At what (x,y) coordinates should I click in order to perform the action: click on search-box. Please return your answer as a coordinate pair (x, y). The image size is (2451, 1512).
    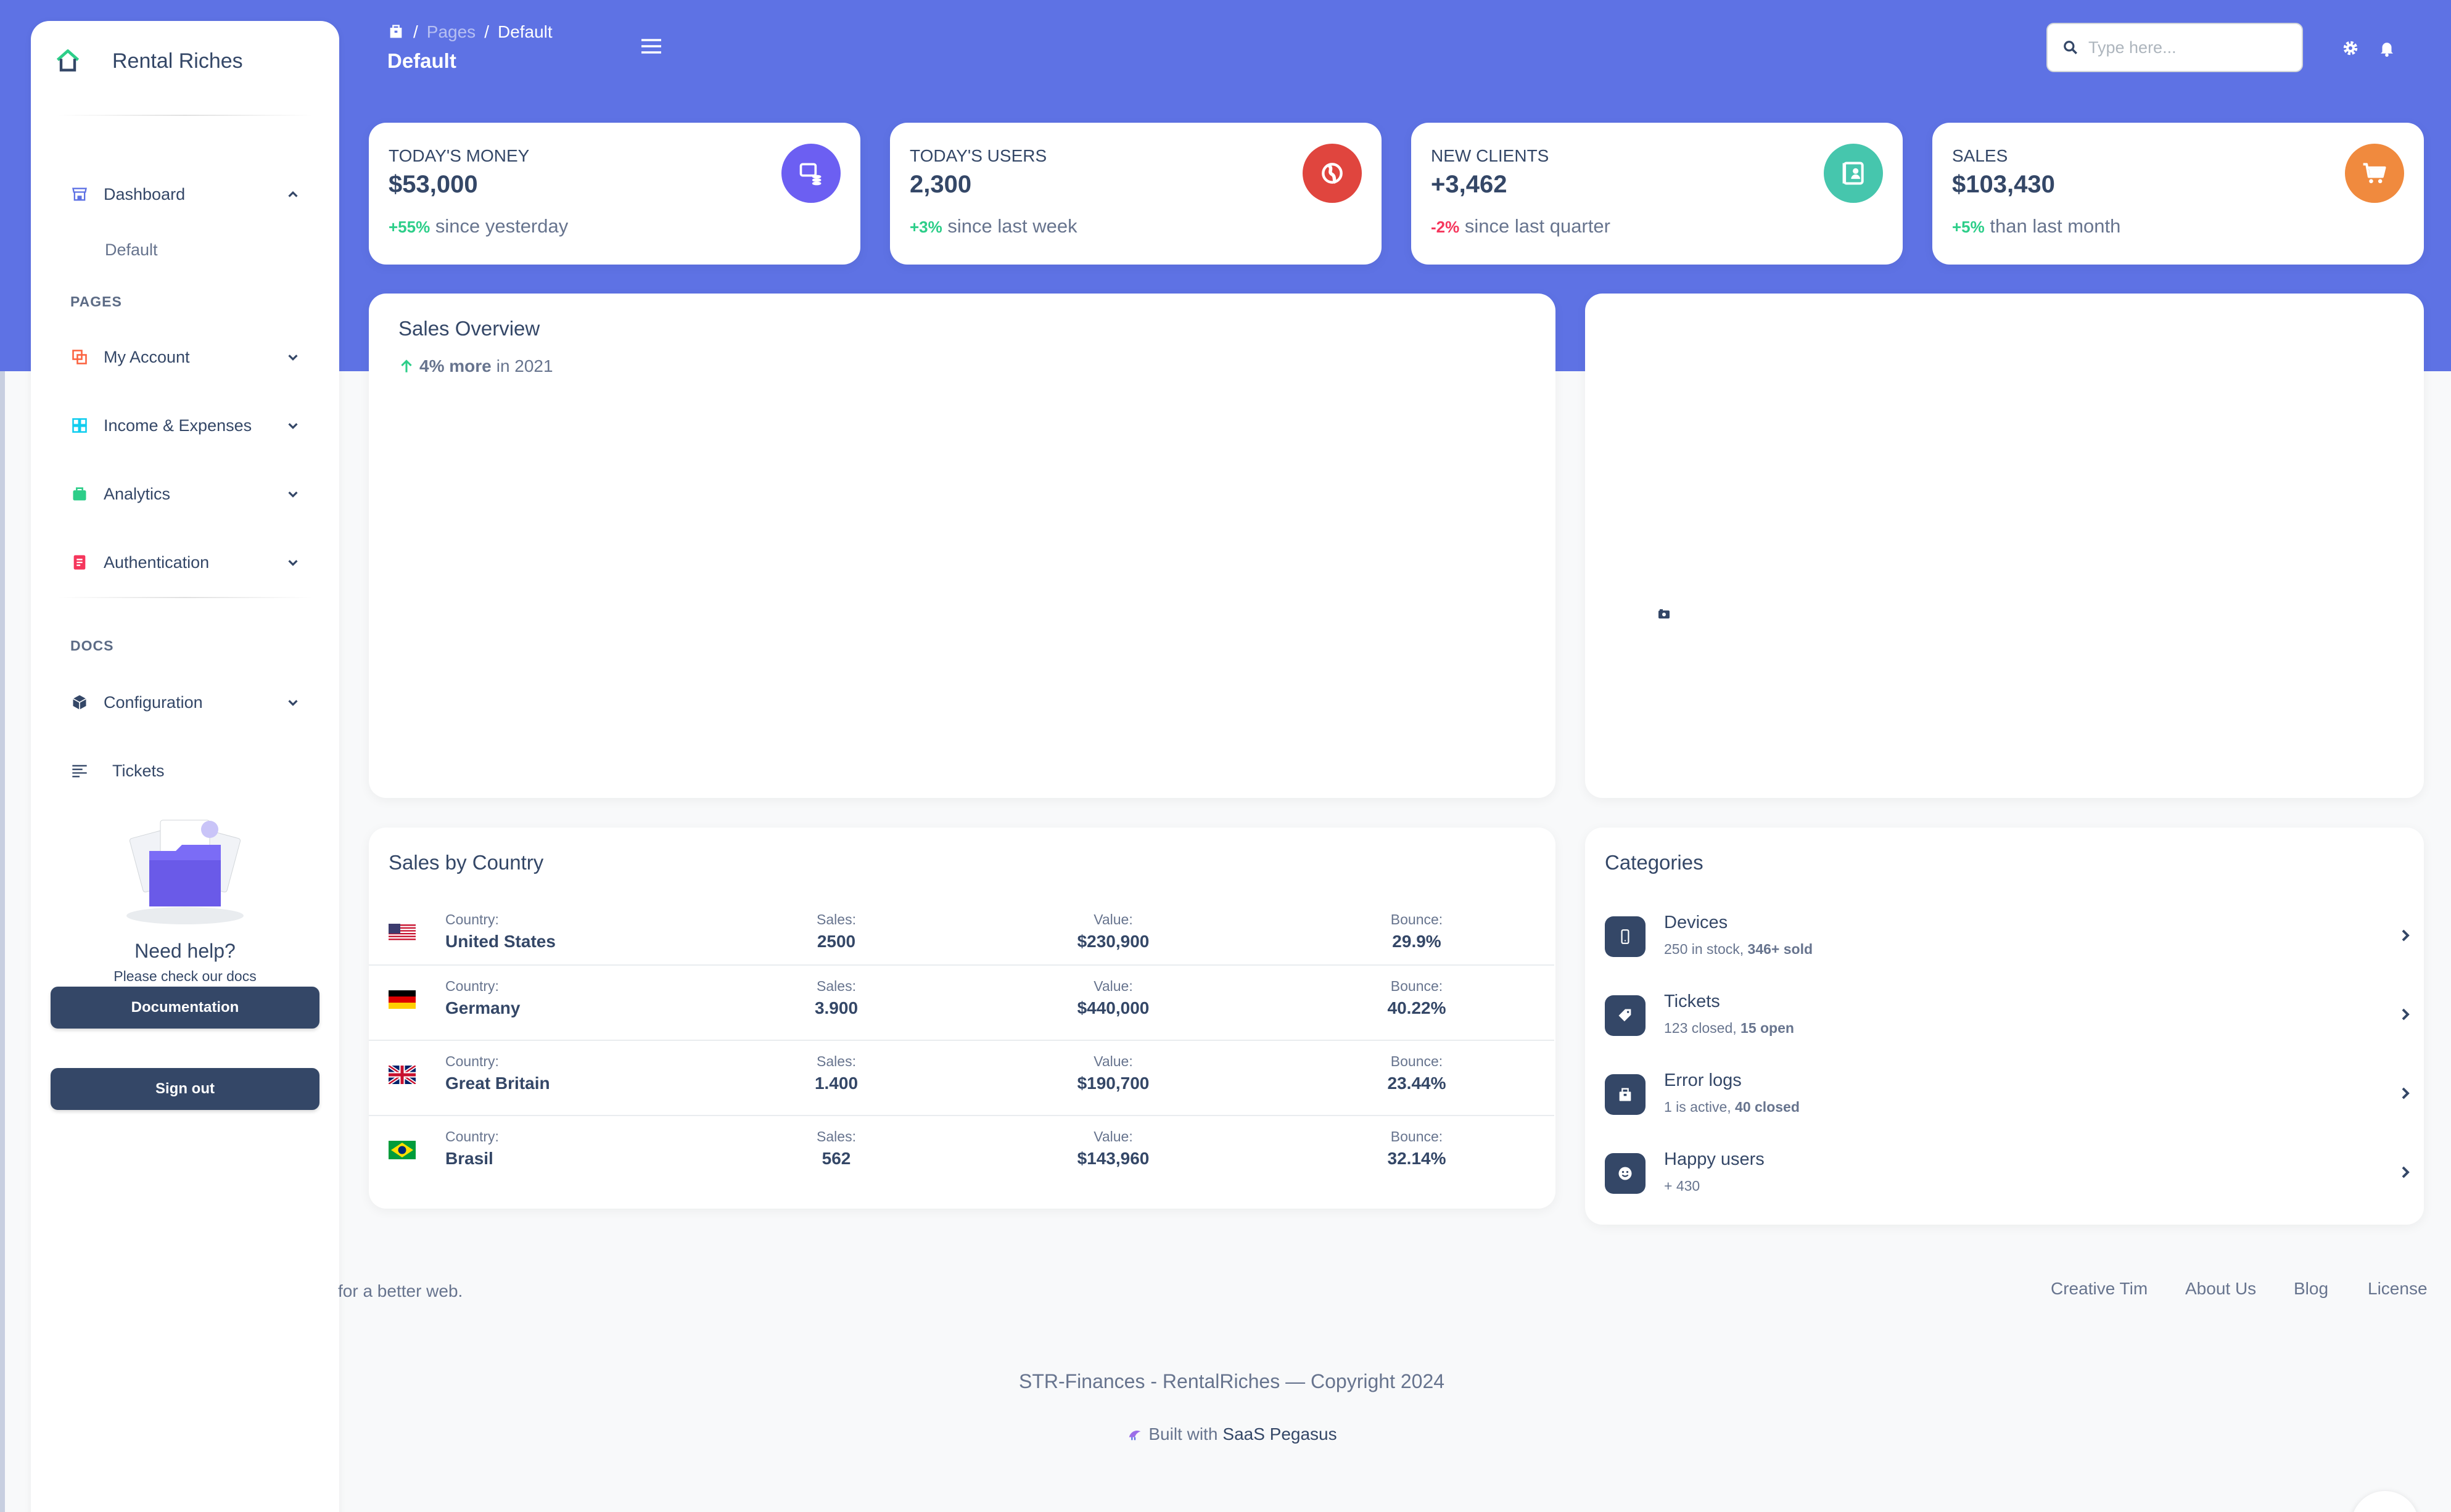
    Looking at the image, I should click on (2174, 47).